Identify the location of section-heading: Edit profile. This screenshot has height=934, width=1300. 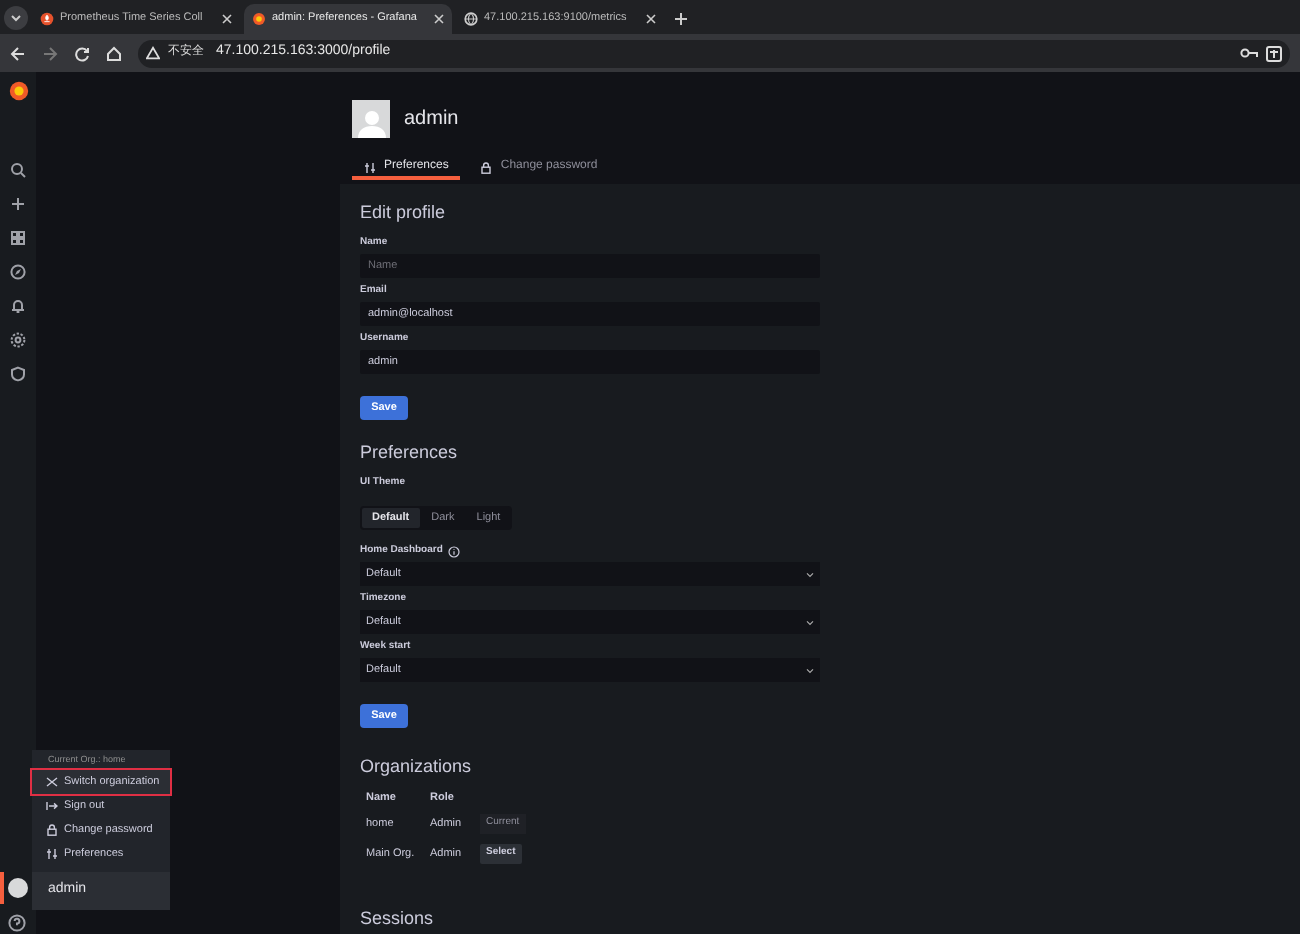
(404, 213).